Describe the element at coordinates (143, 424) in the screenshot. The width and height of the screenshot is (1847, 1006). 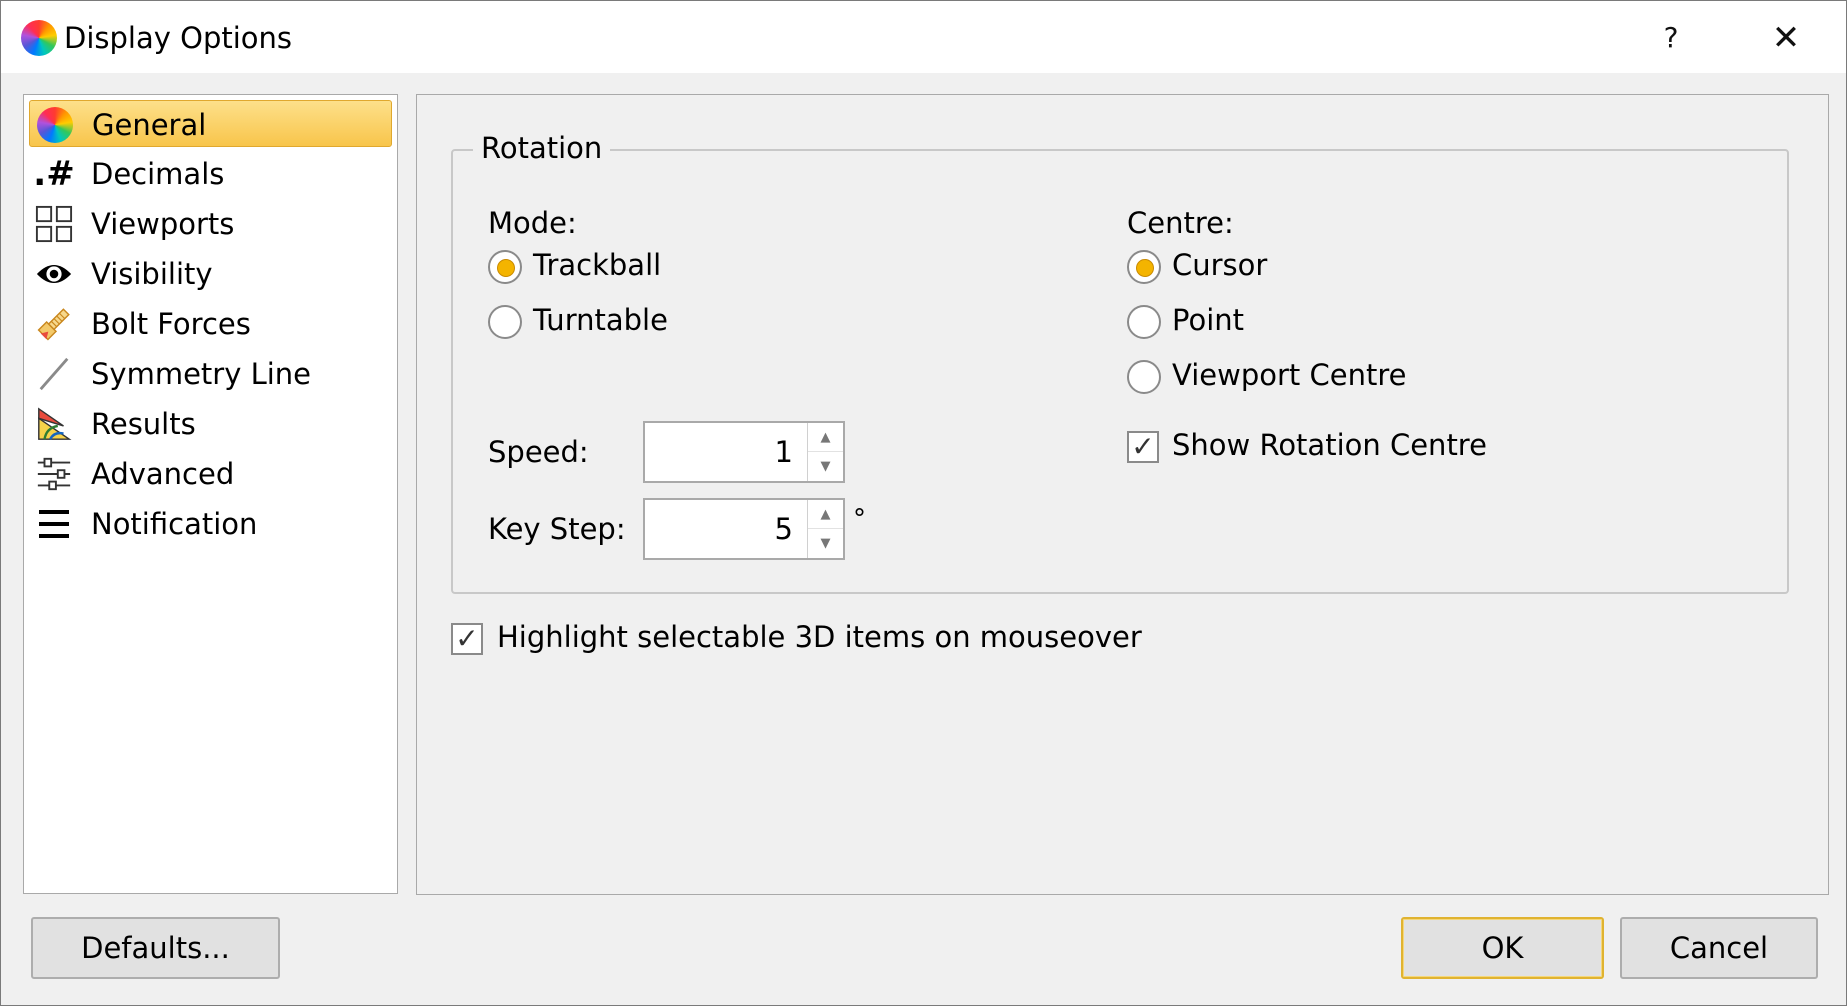
I see `sidebar-item-label: Results` at that location.